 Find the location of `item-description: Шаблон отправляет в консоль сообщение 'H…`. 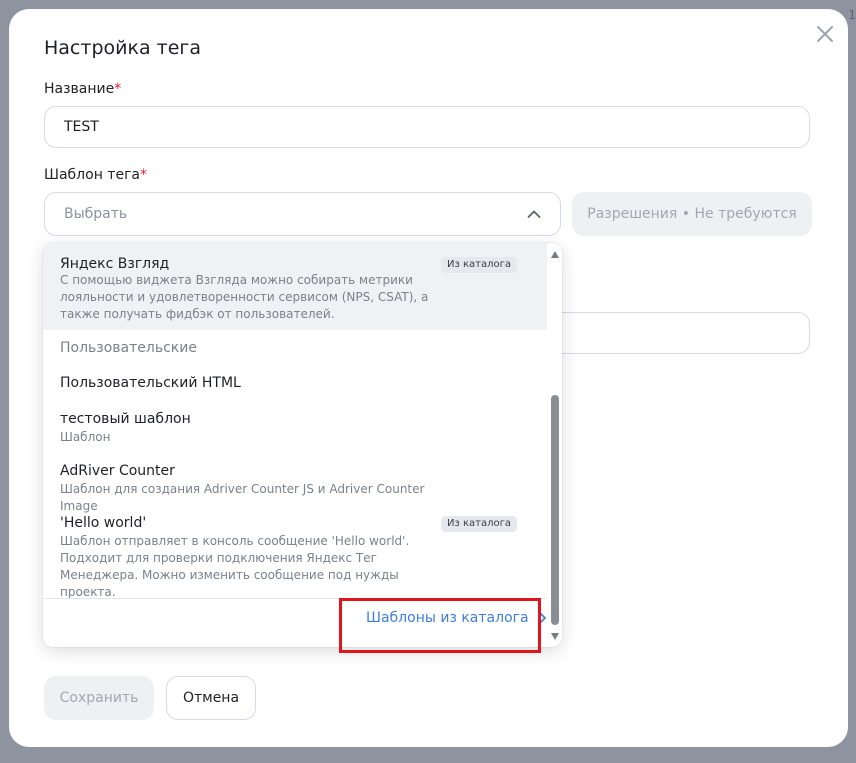

item-description: Шаблон отправляет в консоль сообщение 'H… is located at coordinates (235, 566).